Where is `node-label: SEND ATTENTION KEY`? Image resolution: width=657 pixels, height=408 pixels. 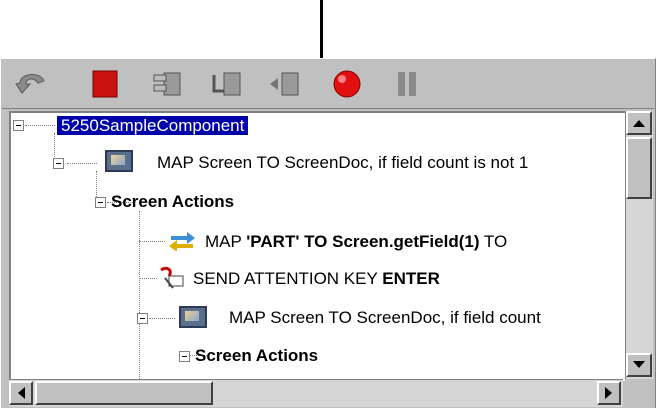
node-label: SEND ATTENTION KEY is located at coordinates (288, 278).